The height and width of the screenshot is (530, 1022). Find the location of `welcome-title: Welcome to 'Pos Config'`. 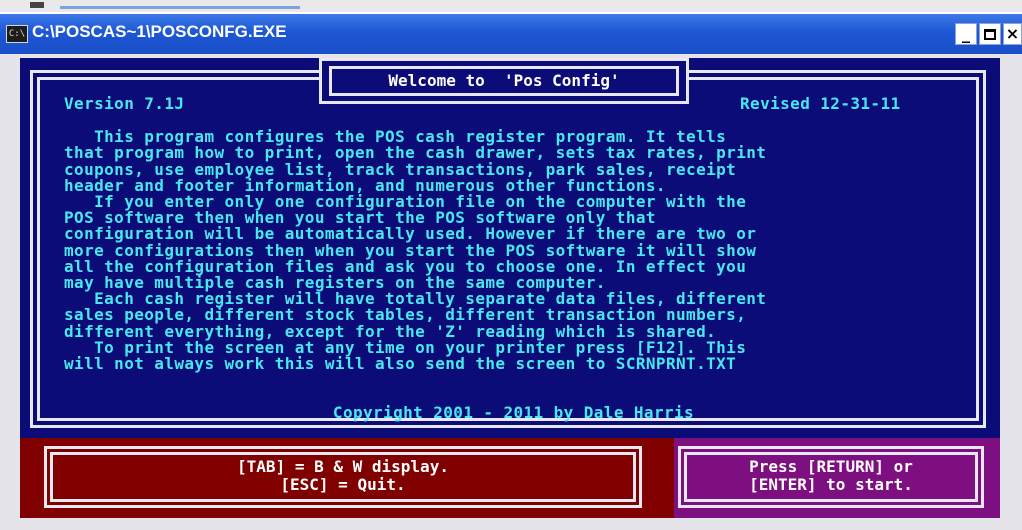

welcome-title: Welcome to 'Pos Config' is located at coordinates (504, 80).